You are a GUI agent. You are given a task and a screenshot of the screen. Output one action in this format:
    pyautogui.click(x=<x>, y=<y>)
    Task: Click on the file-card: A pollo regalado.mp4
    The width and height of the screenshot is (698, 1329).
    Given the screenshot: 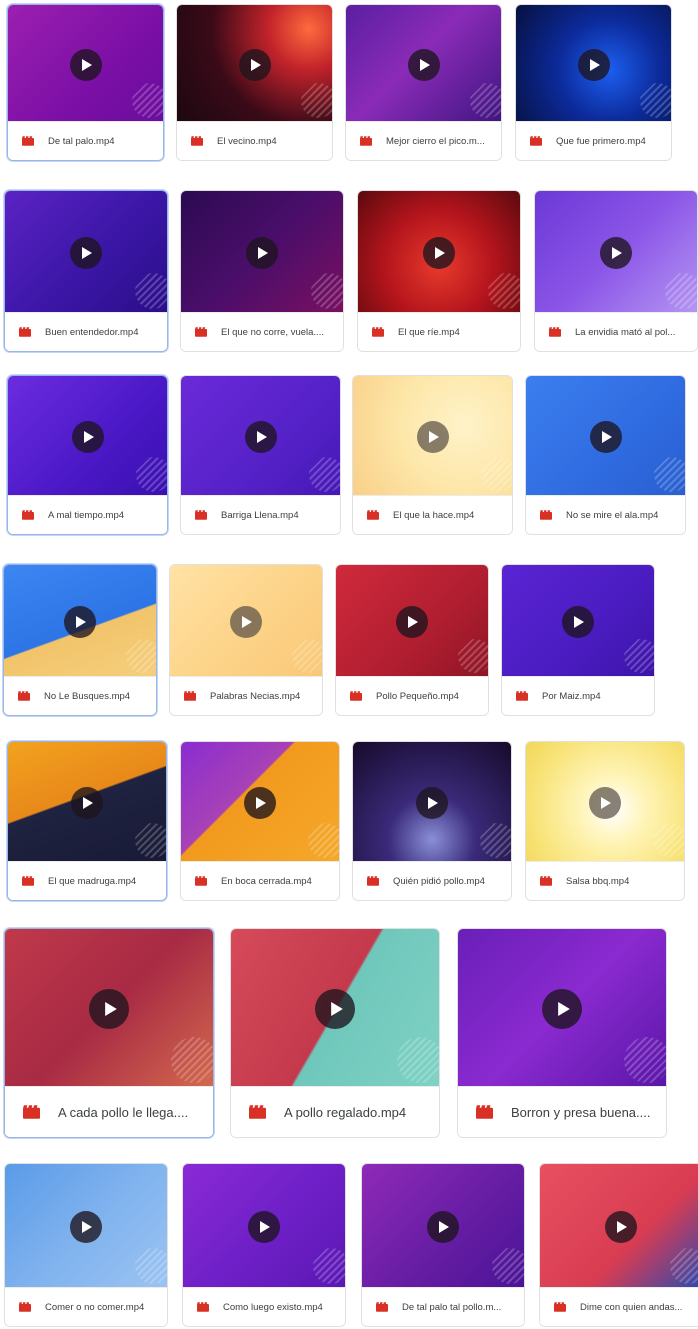 What is the action you would take?
    pyautogui.click(x=335, y=1033)
    